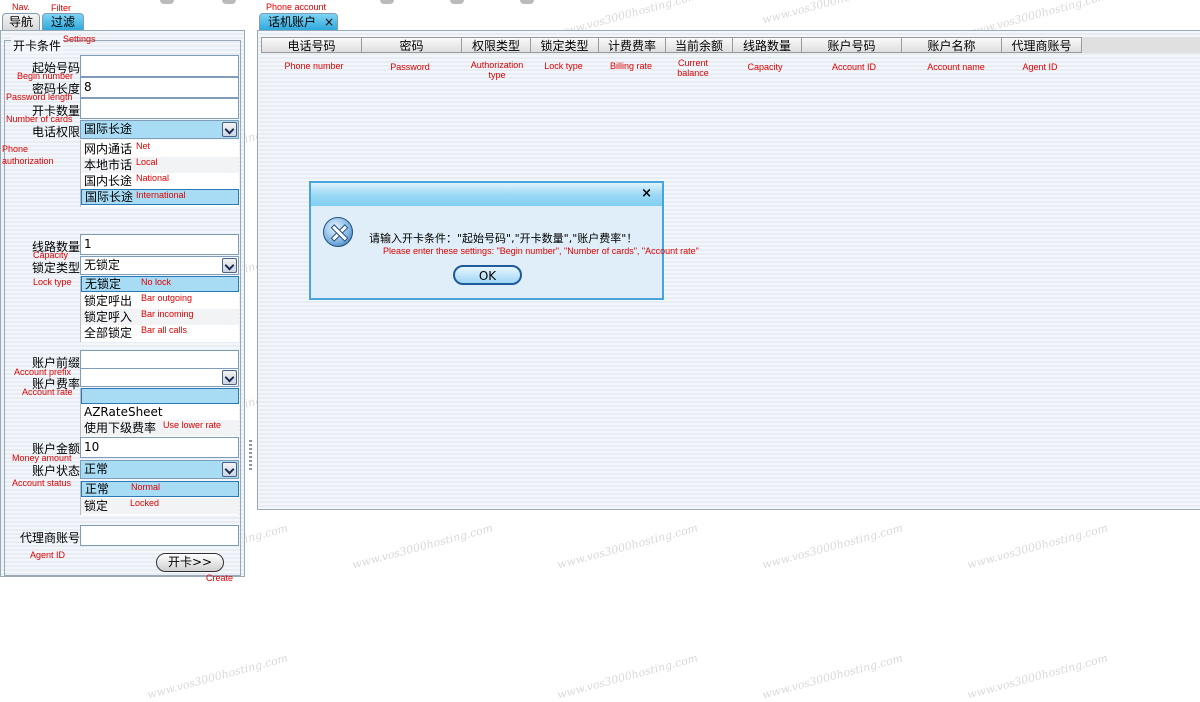  I want to click on column-header-password: 密码, so click(411, 45).